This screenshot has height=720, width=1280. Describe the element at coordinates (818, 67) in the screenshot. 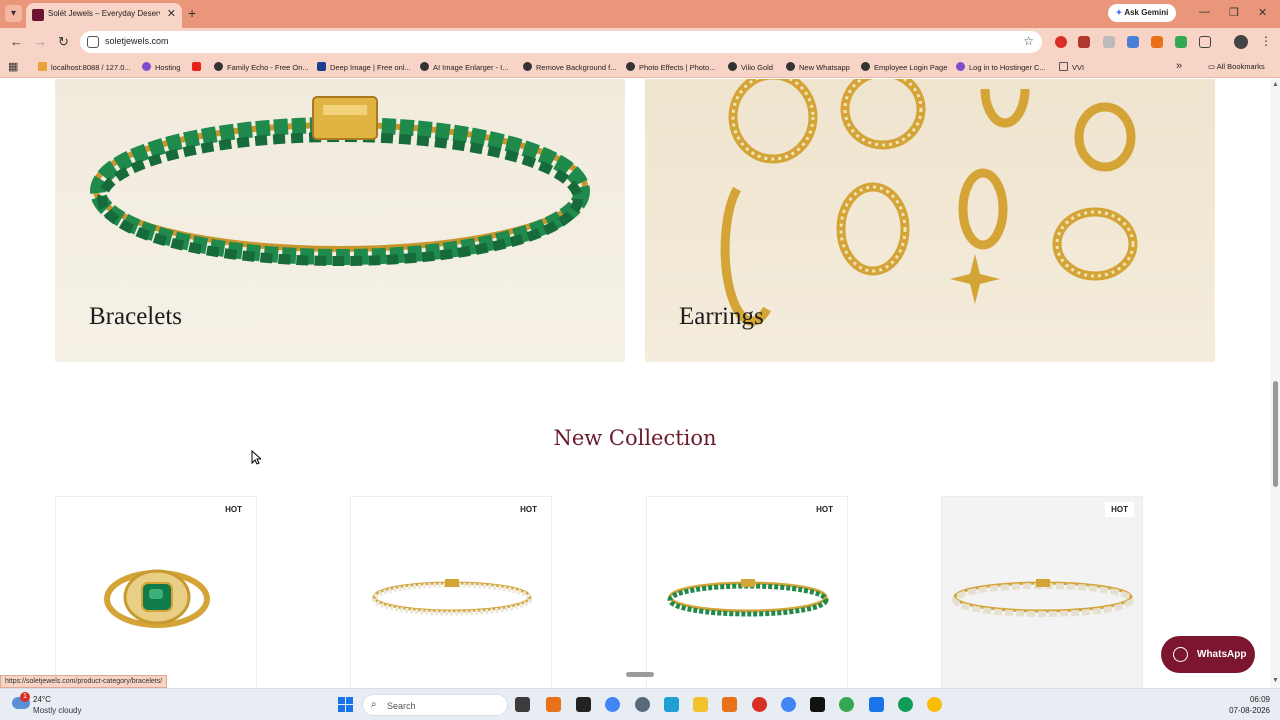

I see `bookmark-item: New Whatsapp` at that location.